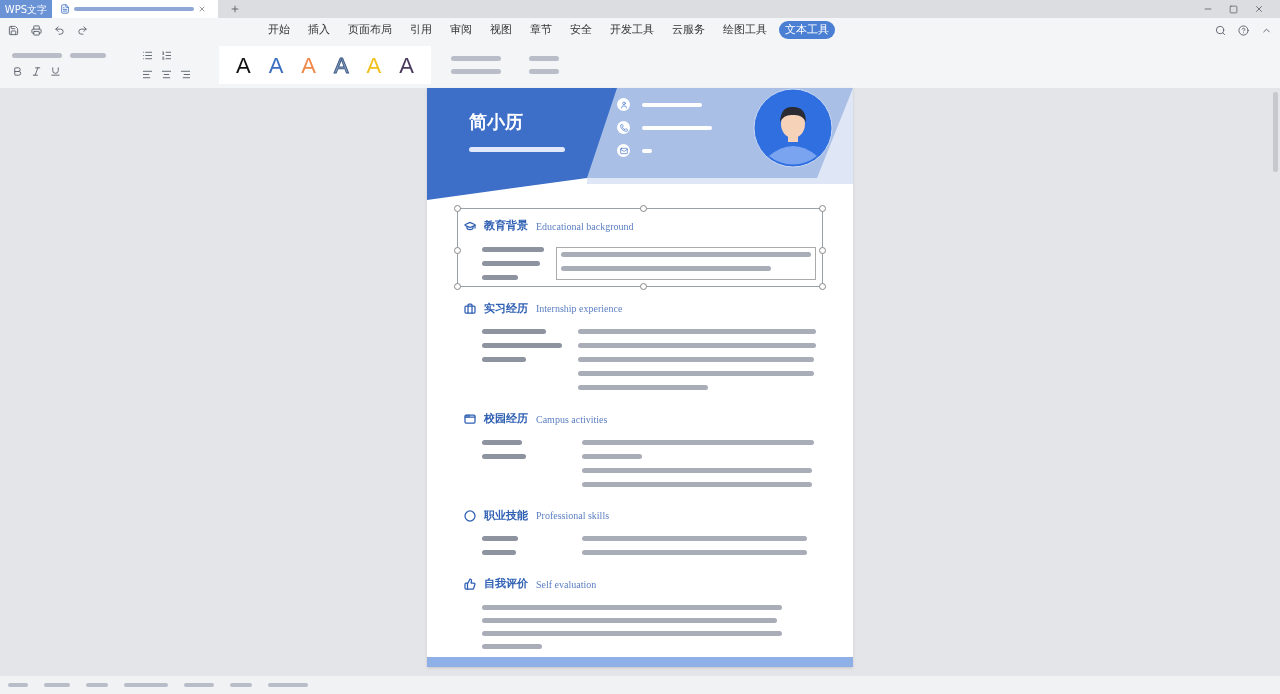 The height and width of the screenshot is (694, 1280). Describe the element at coordinates (166, 55) in the screenshot. I see `numbered-list-icon` at that location.